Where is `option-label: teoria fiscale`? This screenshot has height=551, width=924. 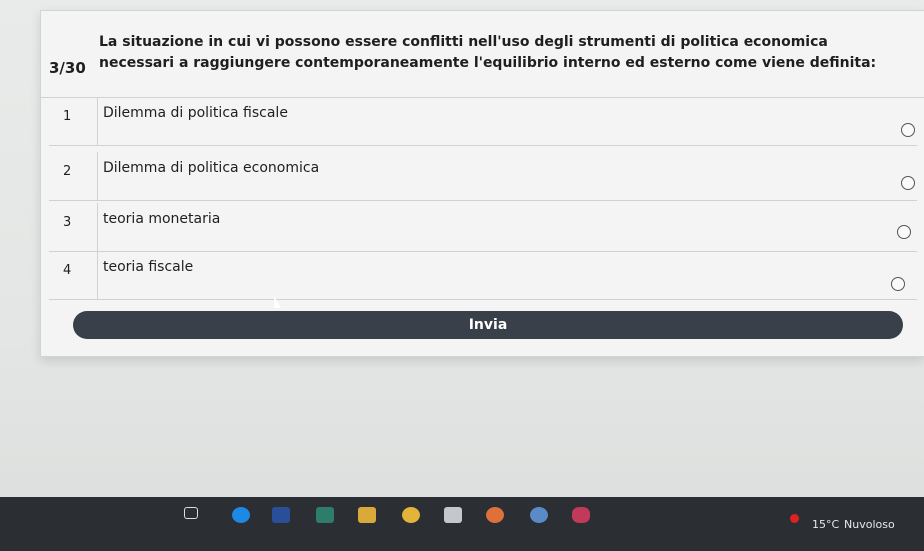 option-label: teoria fiscale is located at coordinates (148, 267).